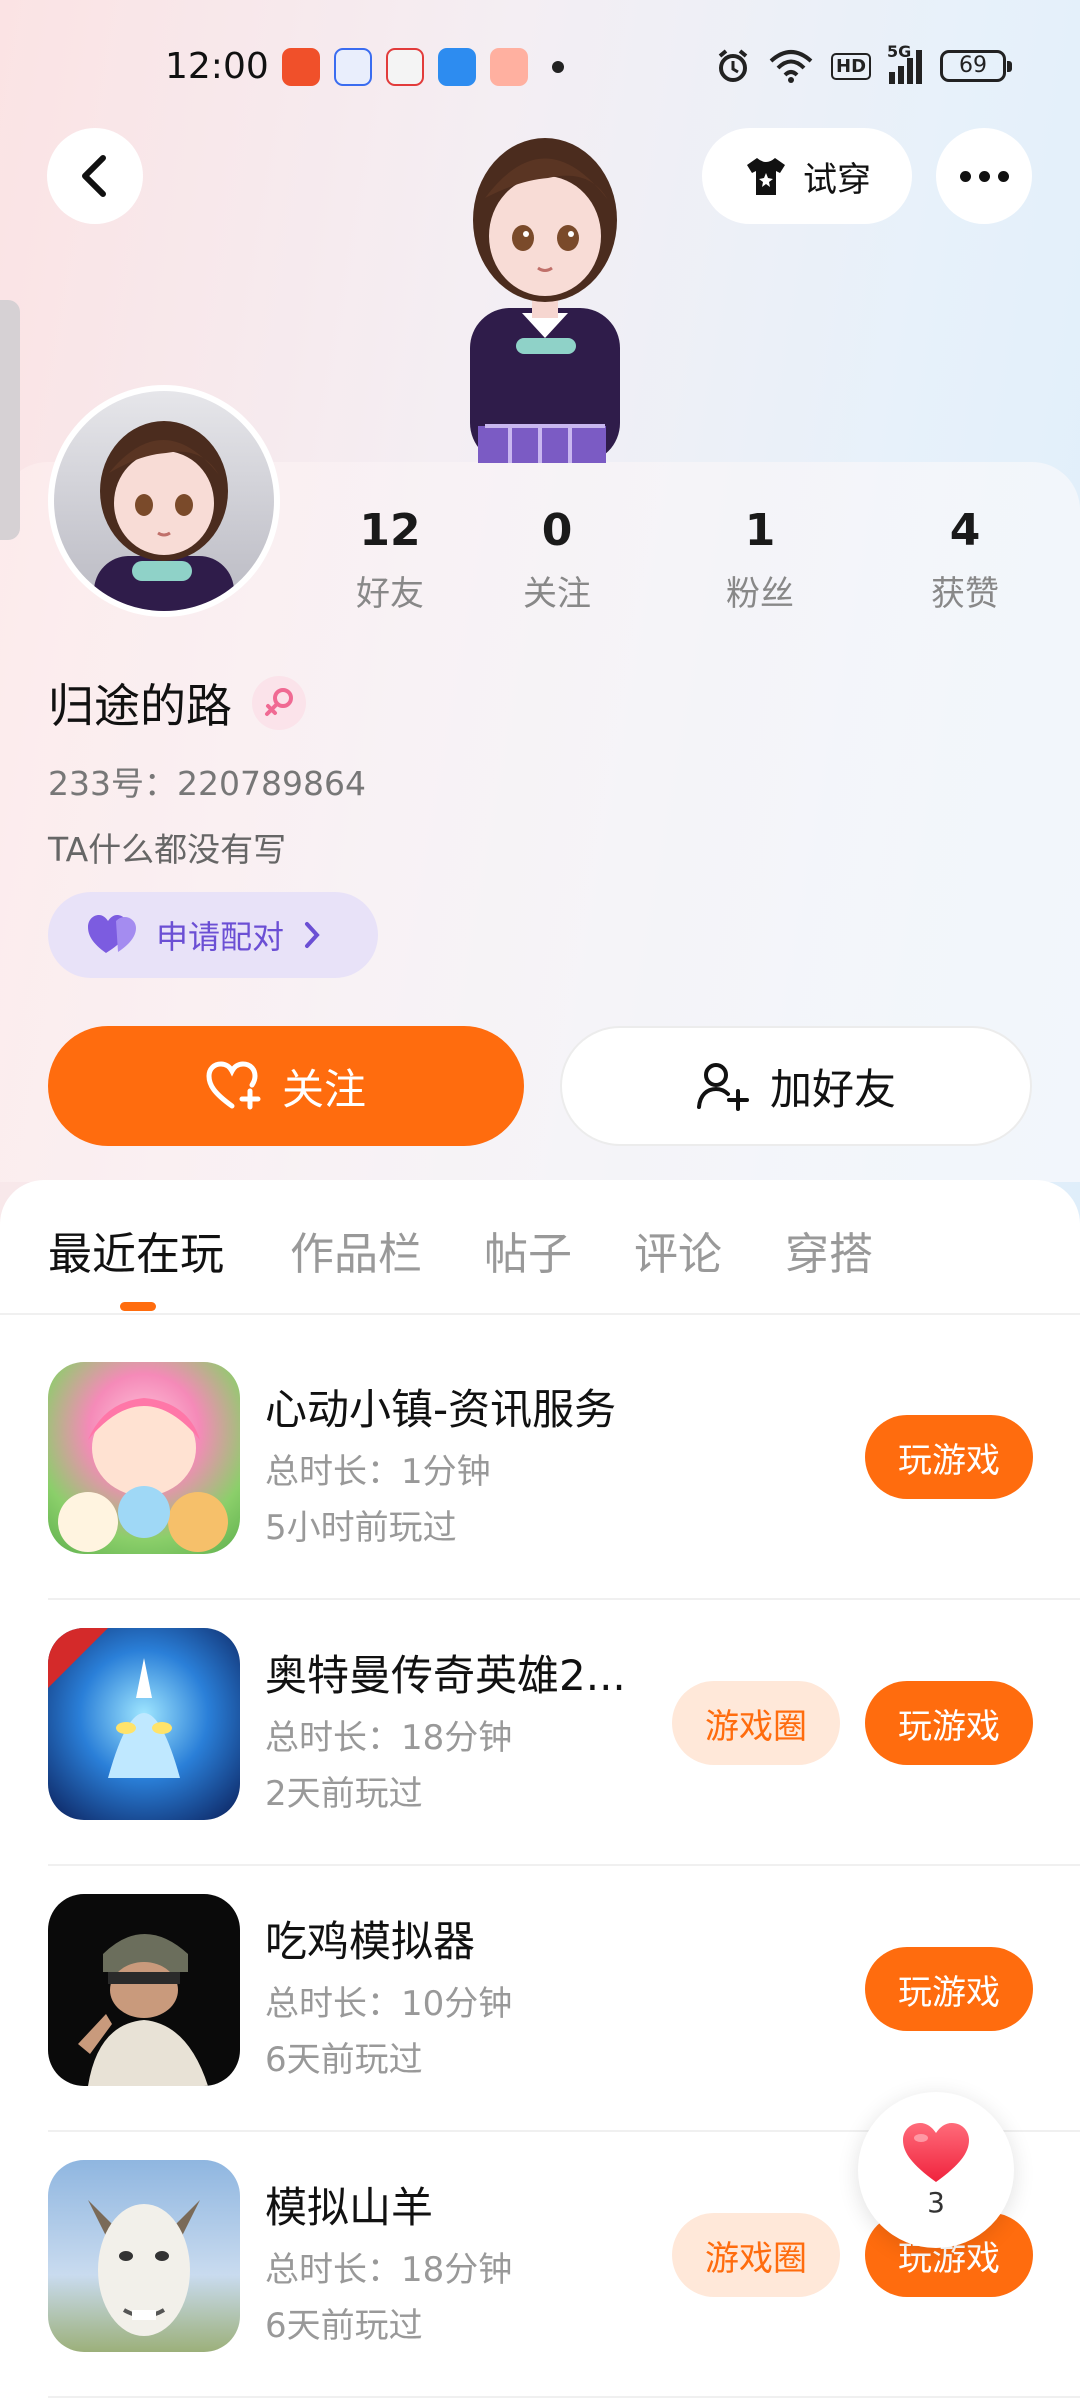  I want to click on hd-icon: HD, so click(851, 66).